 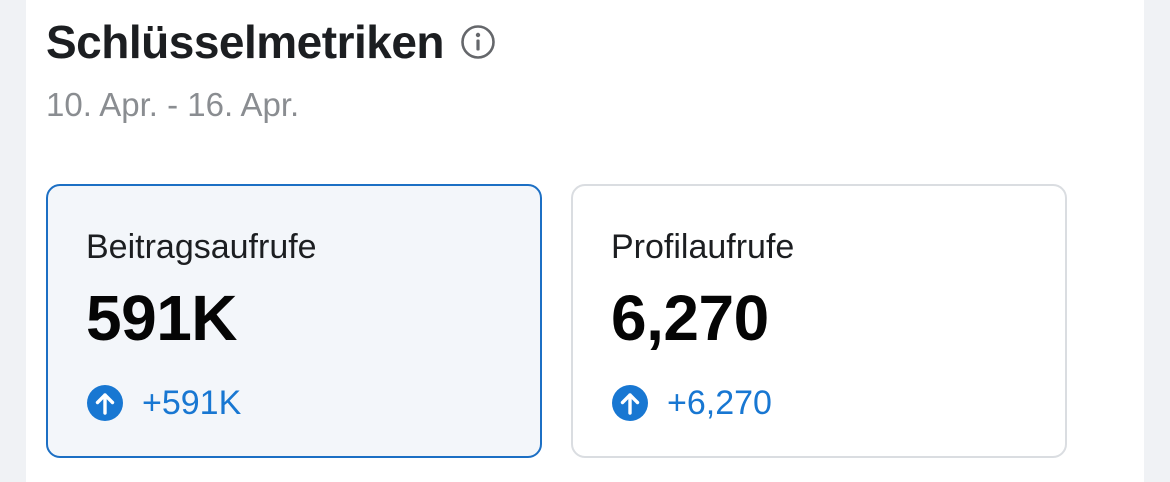 What do you see at coordinates (173, 104) in the screenshot?
I see `date-range: 10. Apr. - 16. Apr.` at bounding box center [173, 104].